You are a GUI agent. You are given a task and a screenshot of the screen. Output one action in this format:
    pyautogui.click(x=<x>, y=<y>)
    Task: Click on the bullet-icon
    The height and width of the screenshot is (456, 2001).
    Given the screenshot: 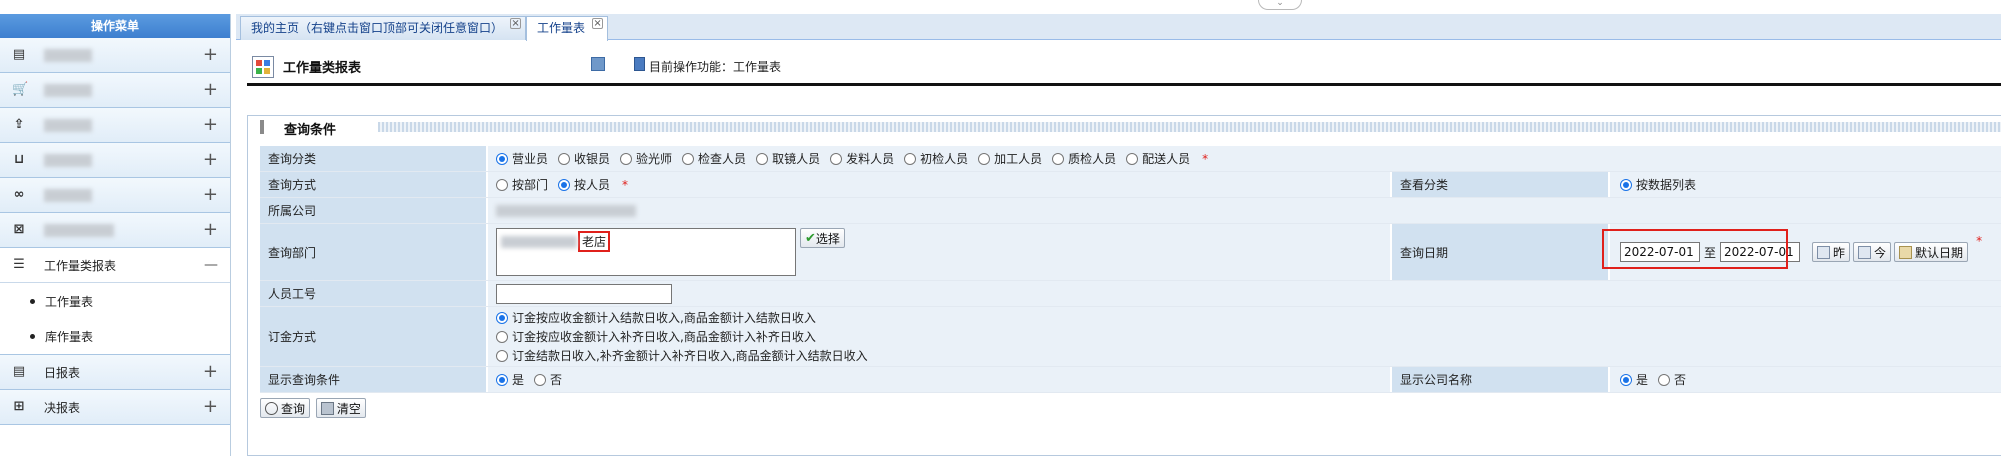 What is the action you would take?
    pyautogui.click(x=32, y=336)
    